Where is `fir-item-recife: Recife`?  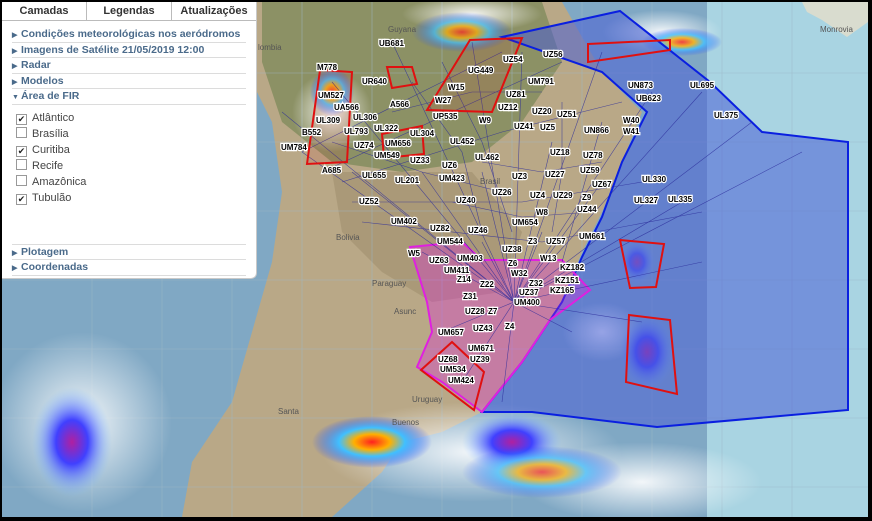 fir-item-recife: Recife is located at coordinates (136, 166).